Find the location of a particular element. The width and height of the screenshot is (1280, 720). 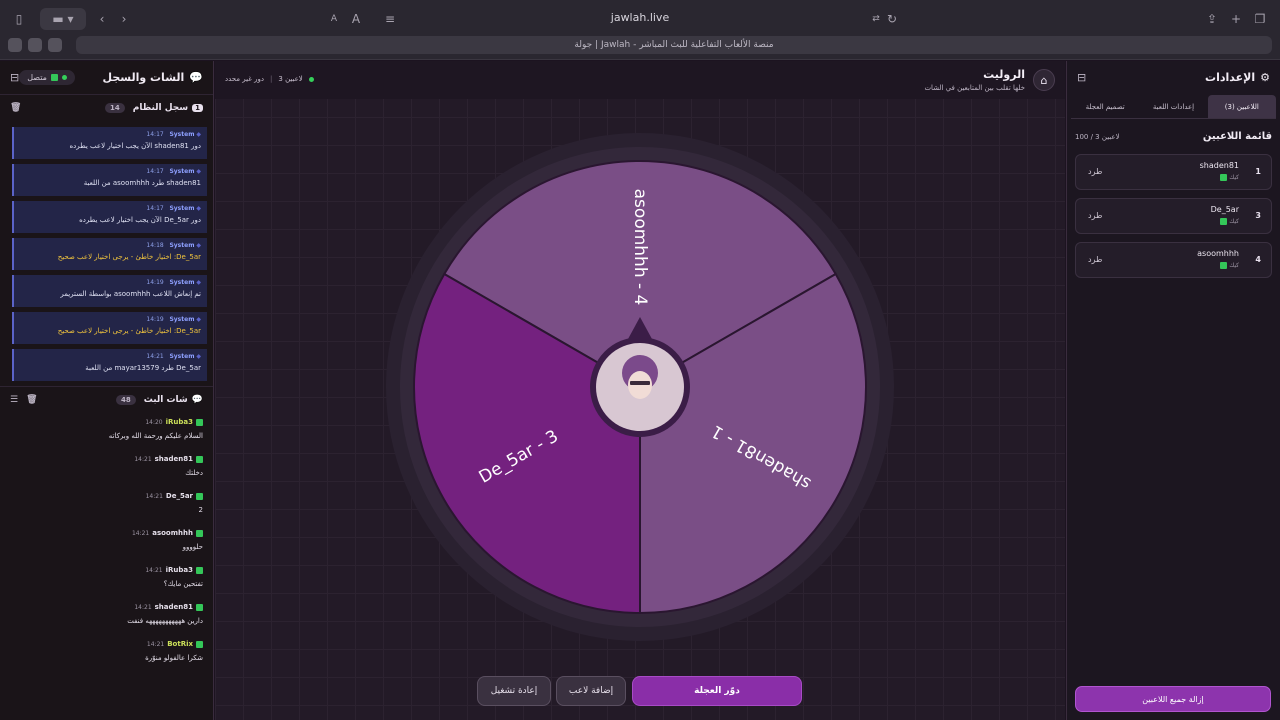

tab-group-button: ▬ ▾ is located at coordinates (63, 19).